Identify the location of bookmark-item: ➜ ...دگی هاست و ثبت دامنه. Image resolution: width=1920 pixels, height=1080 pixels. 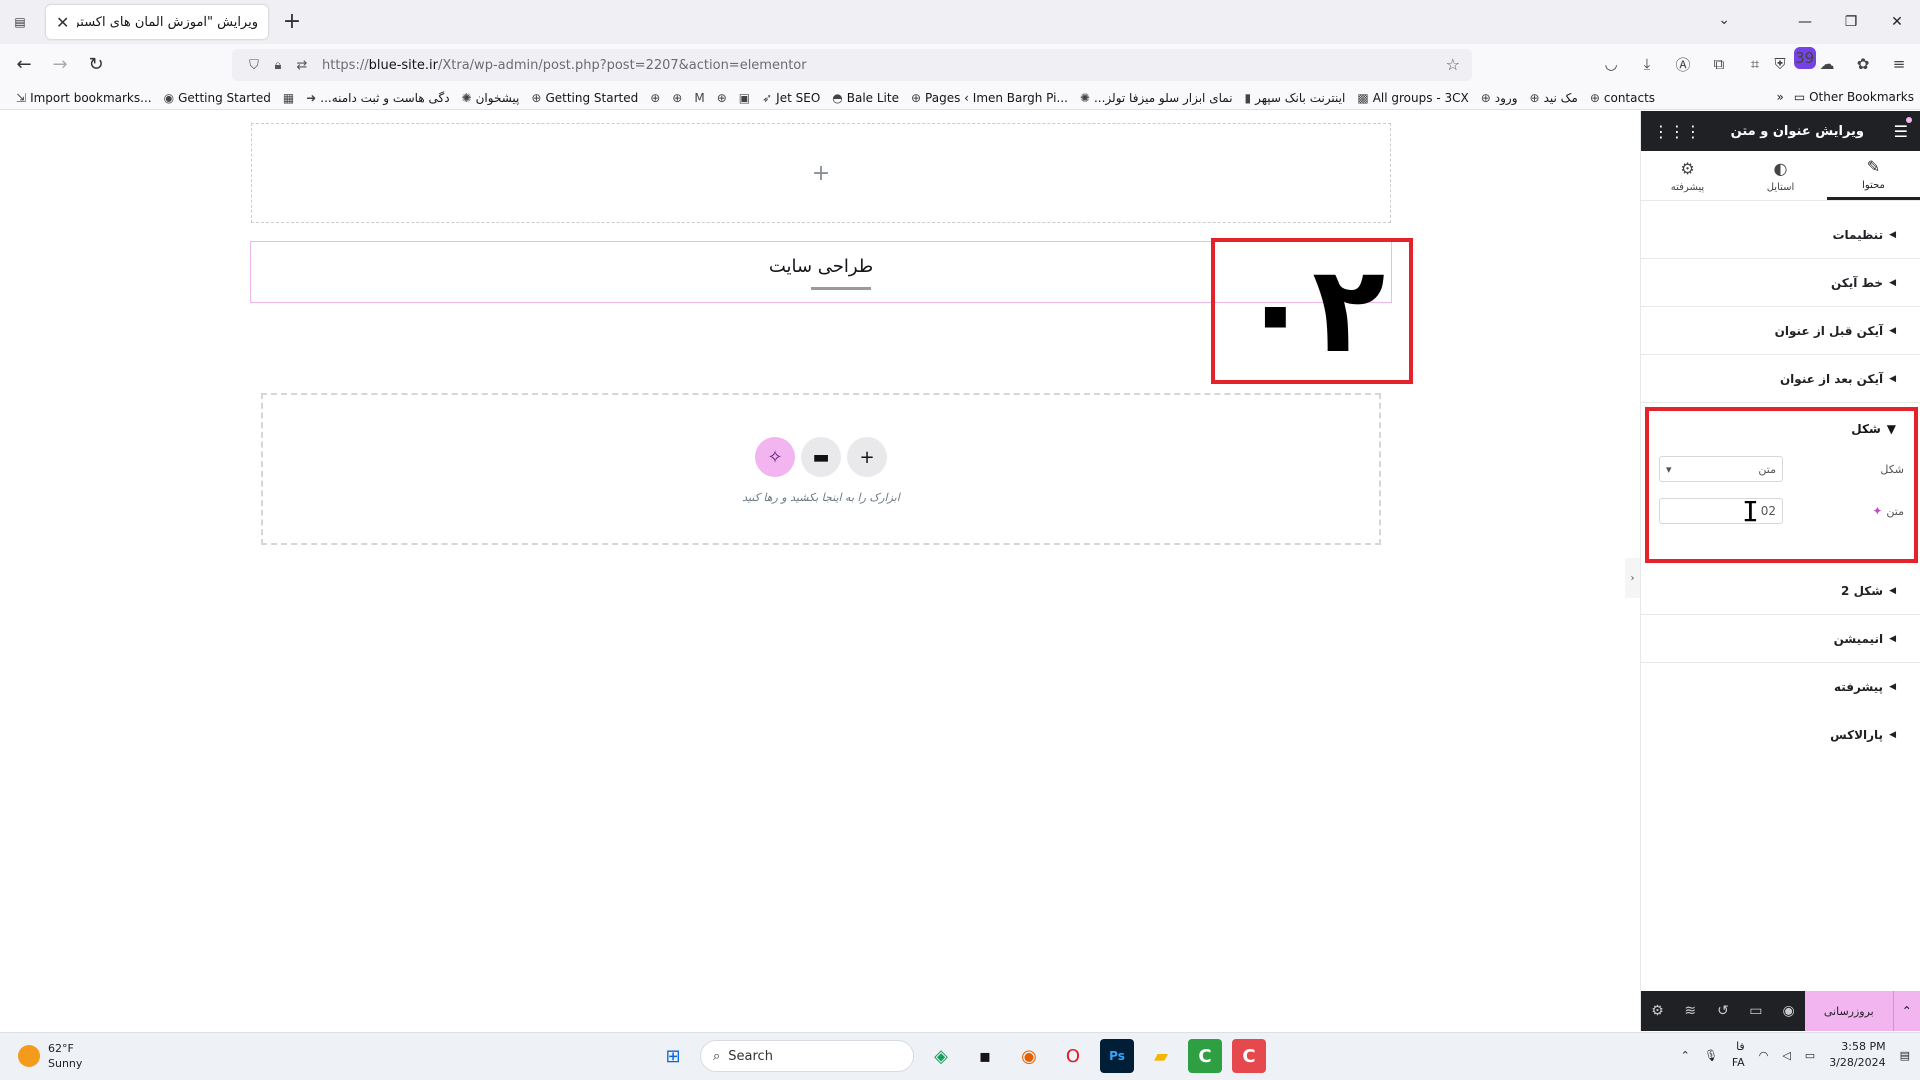
(377, 98).